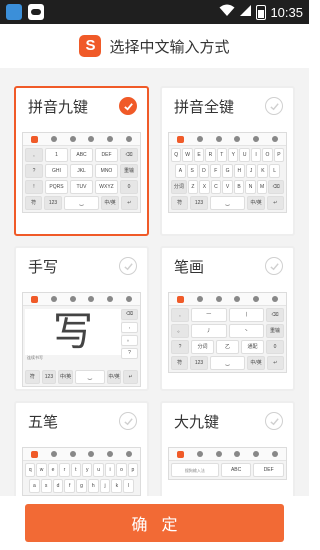  I want to click on option-handwriting: 手写 写 连续书写 ⌫ , 。 ? 符 123 中/英 ‿ 中/英 ↵, so click(81, 318).